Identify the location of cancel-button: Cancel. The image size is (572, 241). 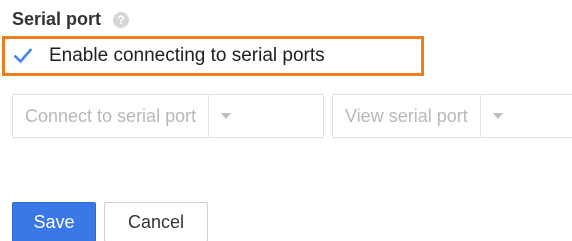
(156, 221).